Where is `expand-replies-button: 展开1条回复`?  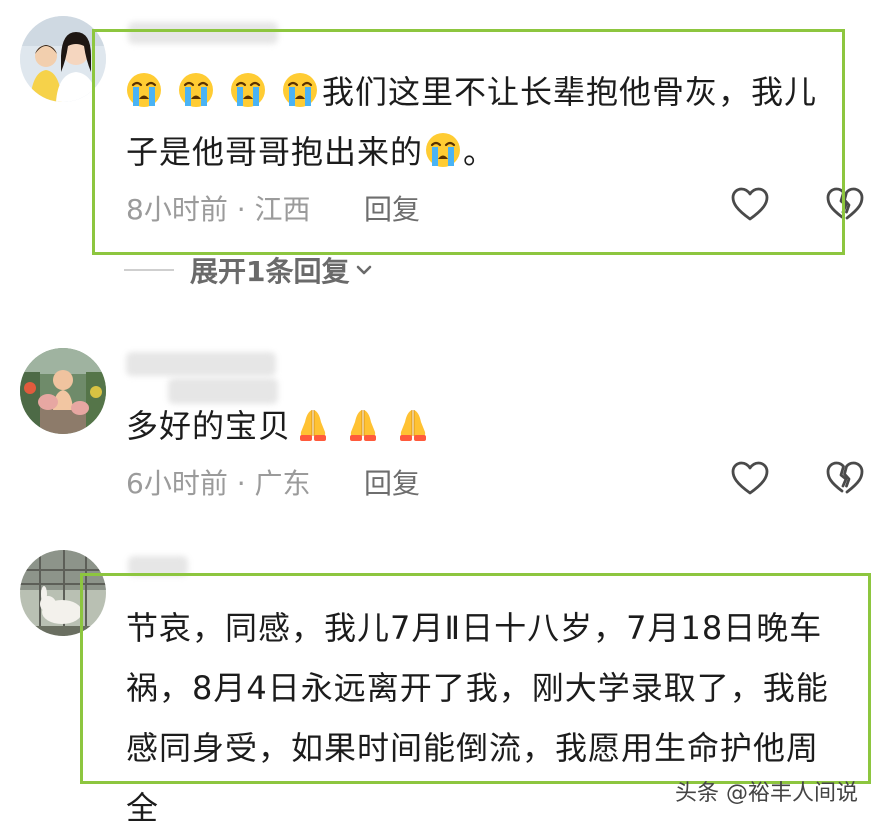
expand-replies-button: 展开1条回复 is located at coordinates (248, 270).